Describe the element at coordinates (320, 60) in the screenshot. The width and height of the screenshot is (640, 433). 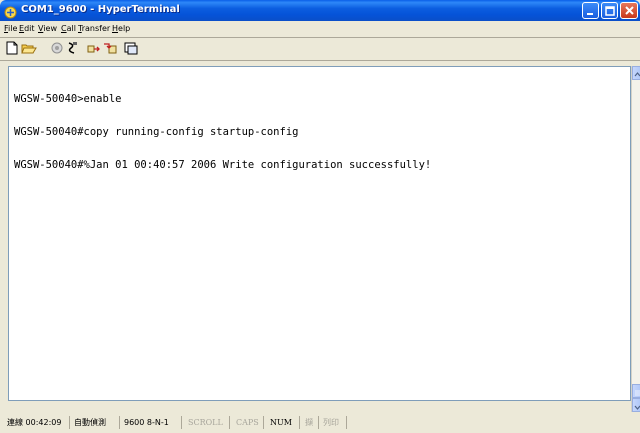
I see `toolbar-divider` at that location.